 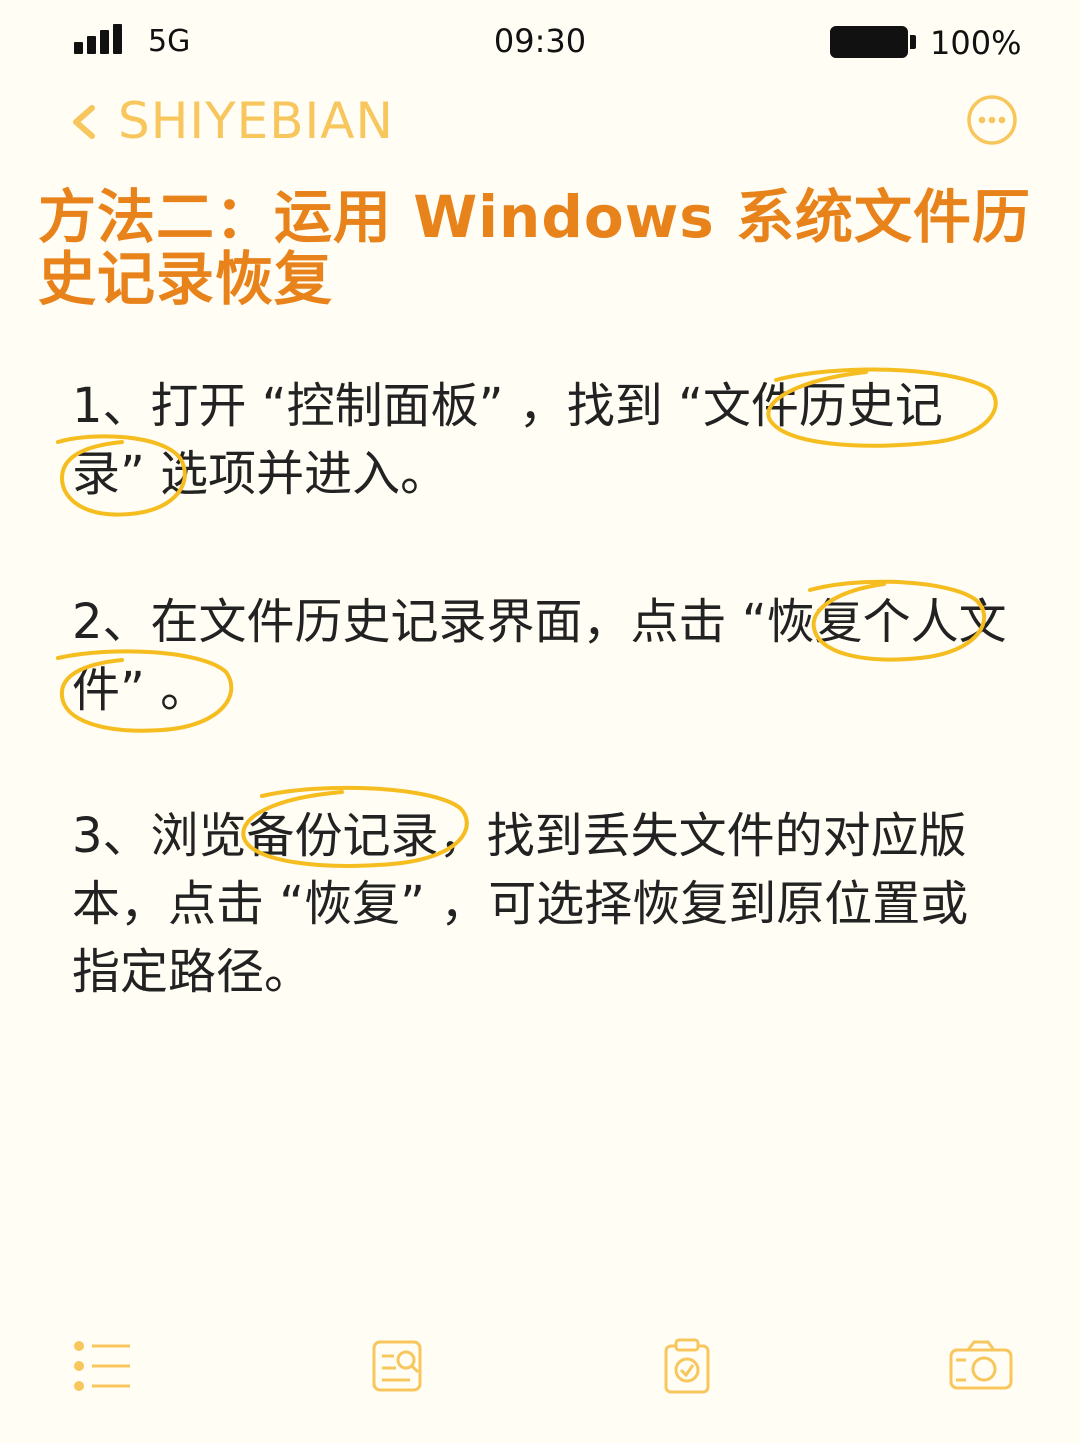 What do you see at coordinates (981, 1365) in the screenshot?
I see `camera-icon` at bounding box center [981, 1365].